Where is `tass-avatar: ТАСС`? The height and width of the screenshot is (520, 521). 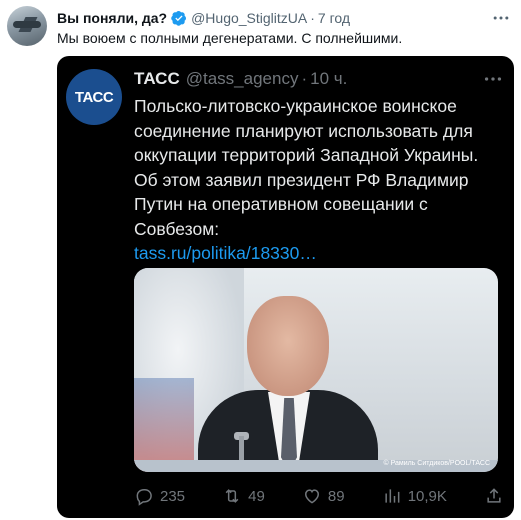 tass-avatar: ТАСС is located at coordinates (94, 97).